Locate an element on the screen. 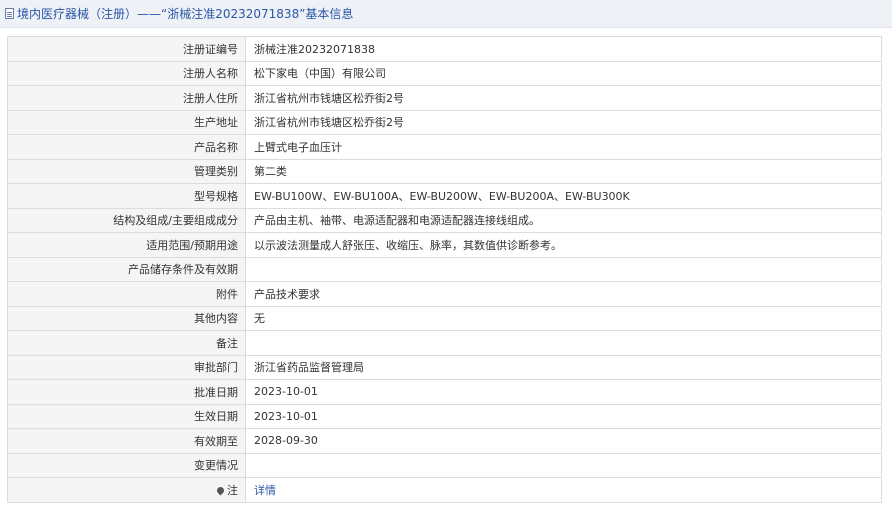  row-value: 以示波法测量成人舒张压、收缩压、脉率，其数值供诊断参考。 is located at coordinates (563, 245).